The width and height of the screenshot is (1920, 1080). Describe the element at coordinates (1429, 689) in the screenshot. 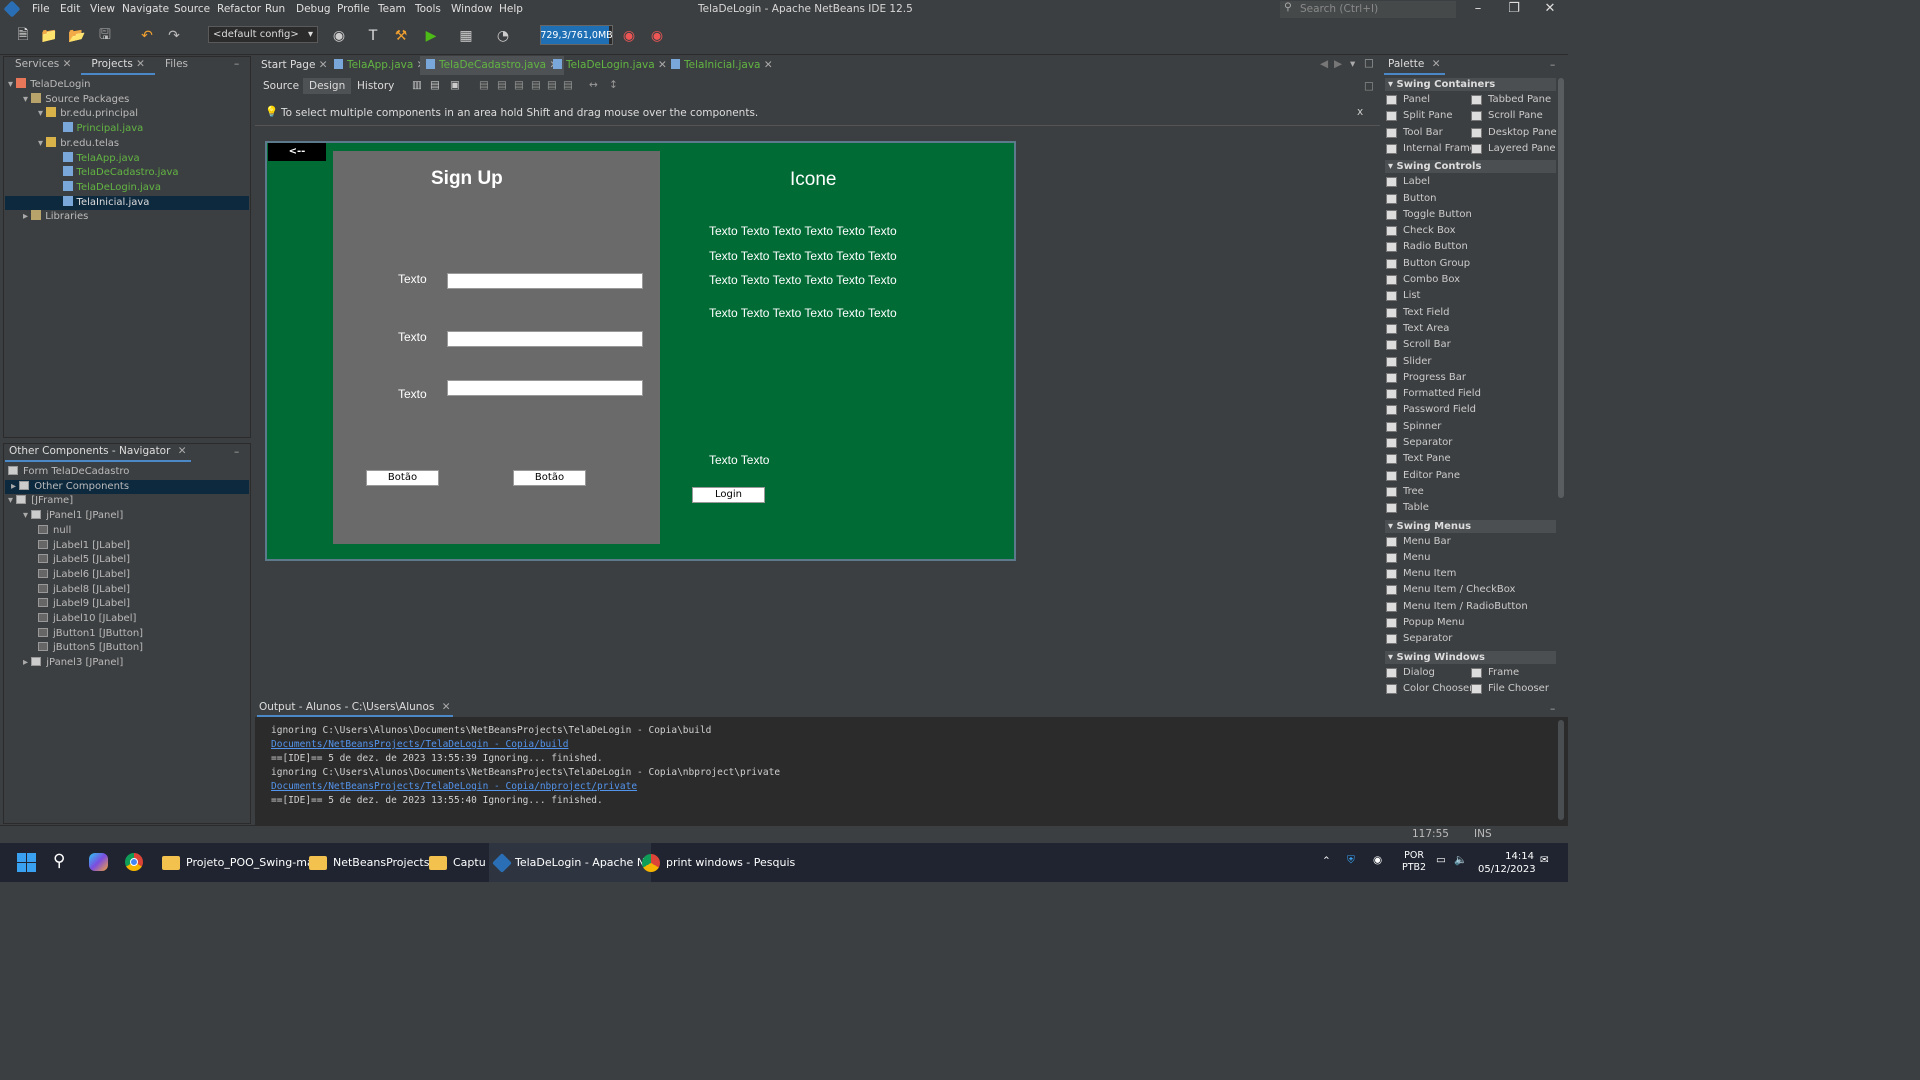

I see `palette-item: Color Chooser` at that location.